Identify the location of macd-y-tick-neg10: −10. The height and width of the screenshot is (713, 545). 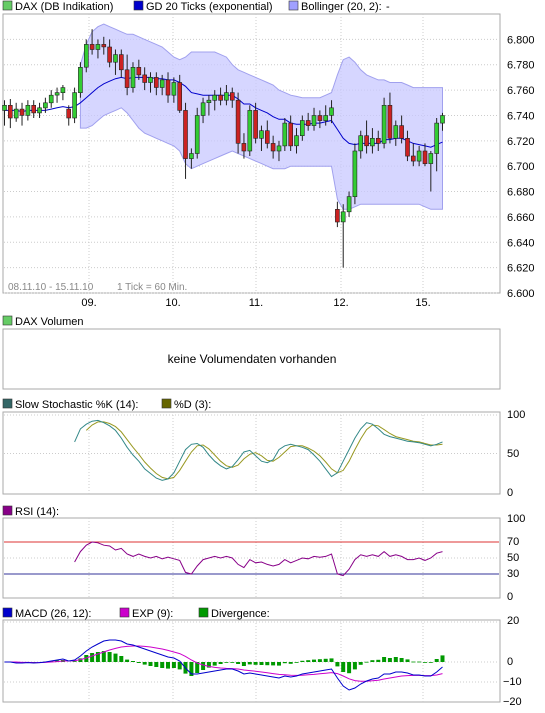
(512, 682).